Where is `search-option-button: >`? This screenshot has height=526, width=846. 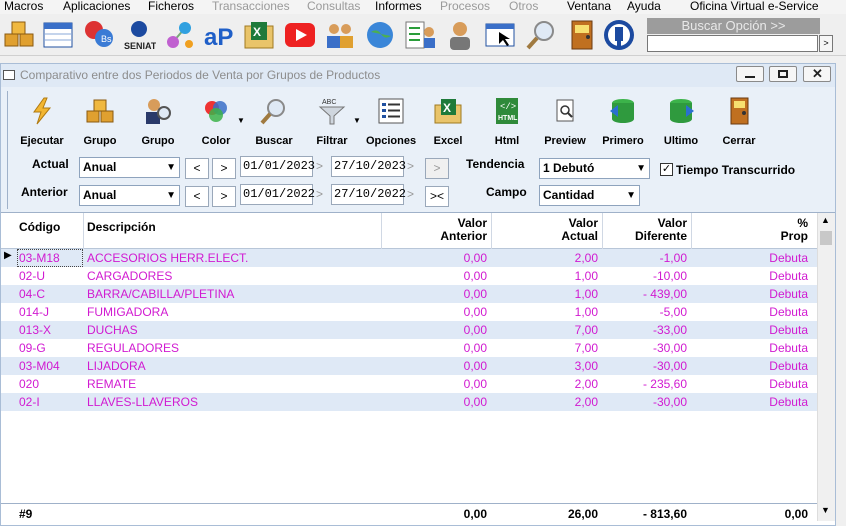
search-option-button: > is located at coordinates (826, 43).